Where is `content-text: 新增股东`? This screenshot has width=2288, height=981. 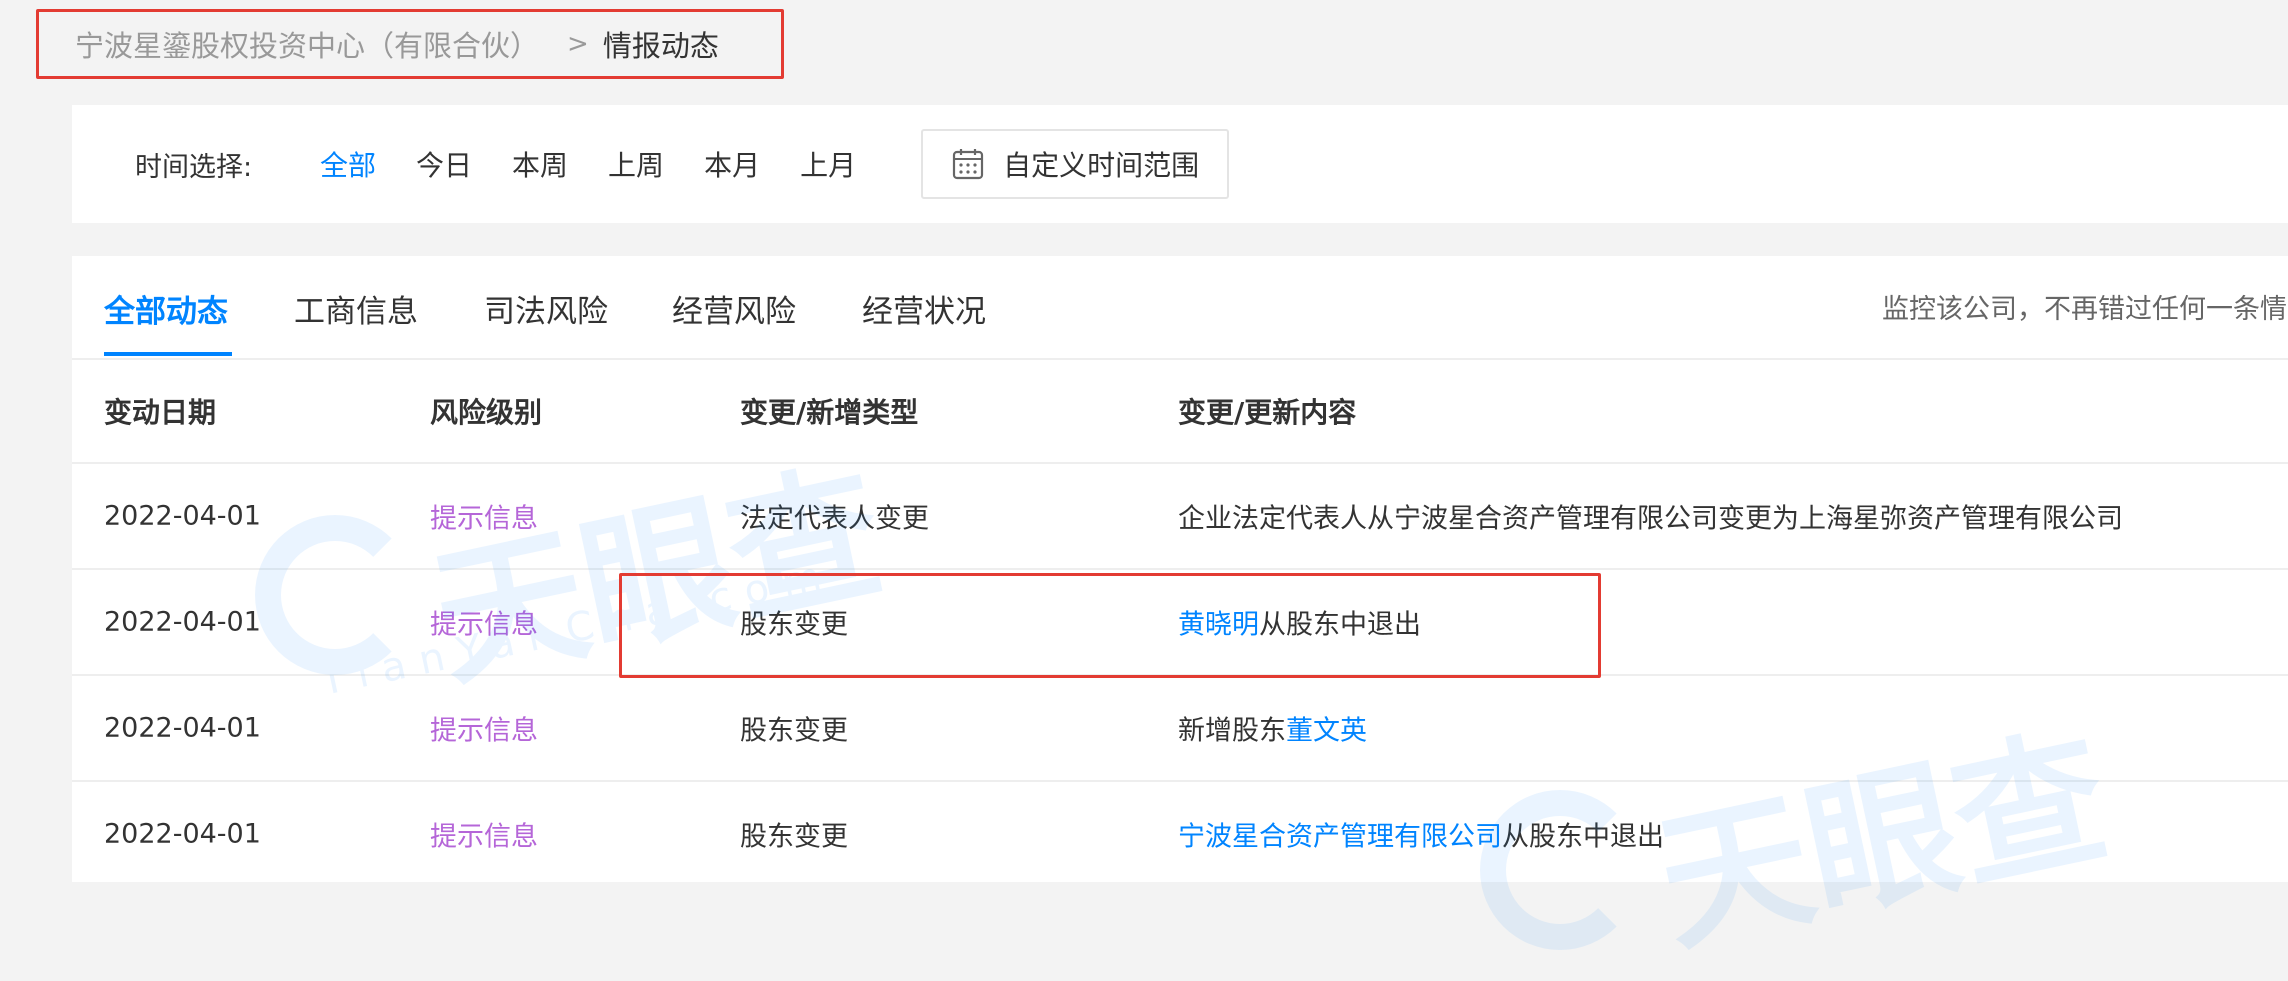 content-text: 新增股东 is located at coordinates (1232, 731).